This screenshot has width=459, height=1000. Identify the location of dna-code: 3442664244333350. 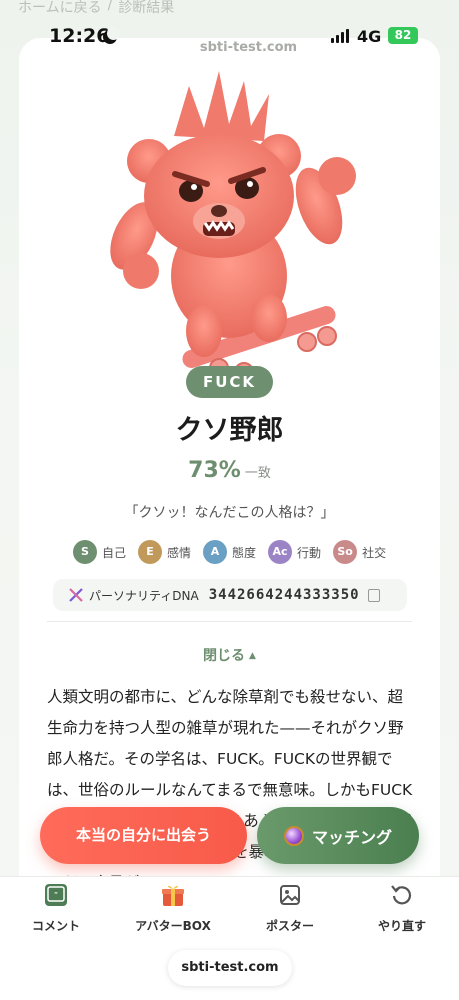
(284, 595).